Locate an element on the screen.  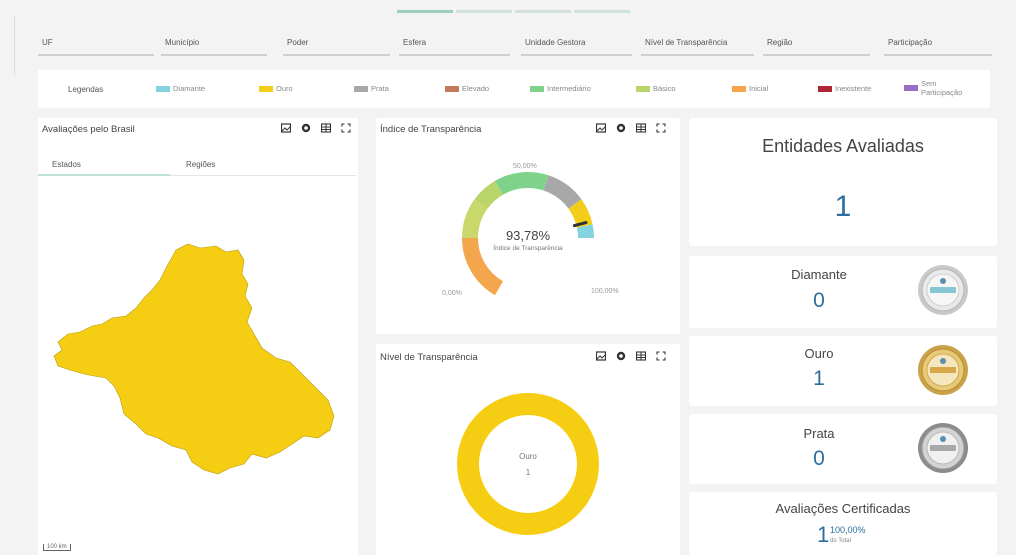
legend-item: Ouro is located at coordinates (276, 88).